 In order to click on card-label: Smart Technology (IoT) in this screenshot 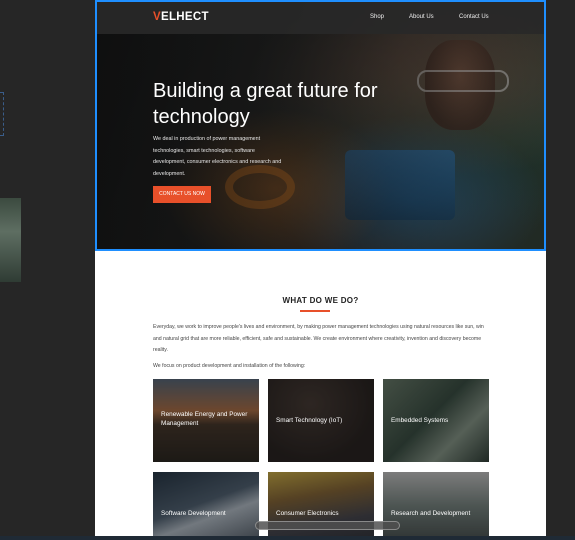, I will do `click(309, 420)`.